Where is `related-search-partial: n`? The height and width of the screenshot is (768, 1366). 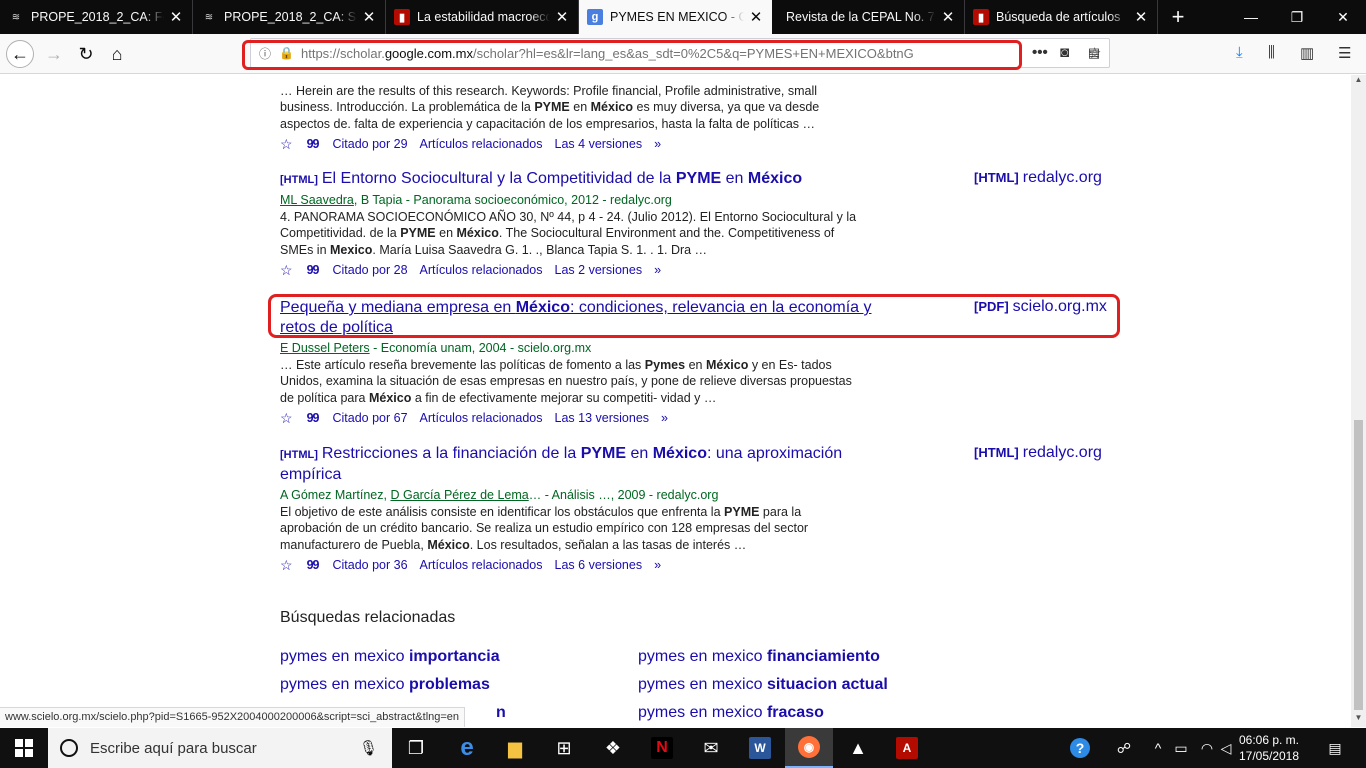 related-search-partial: n is located at coordinates (501, 713).